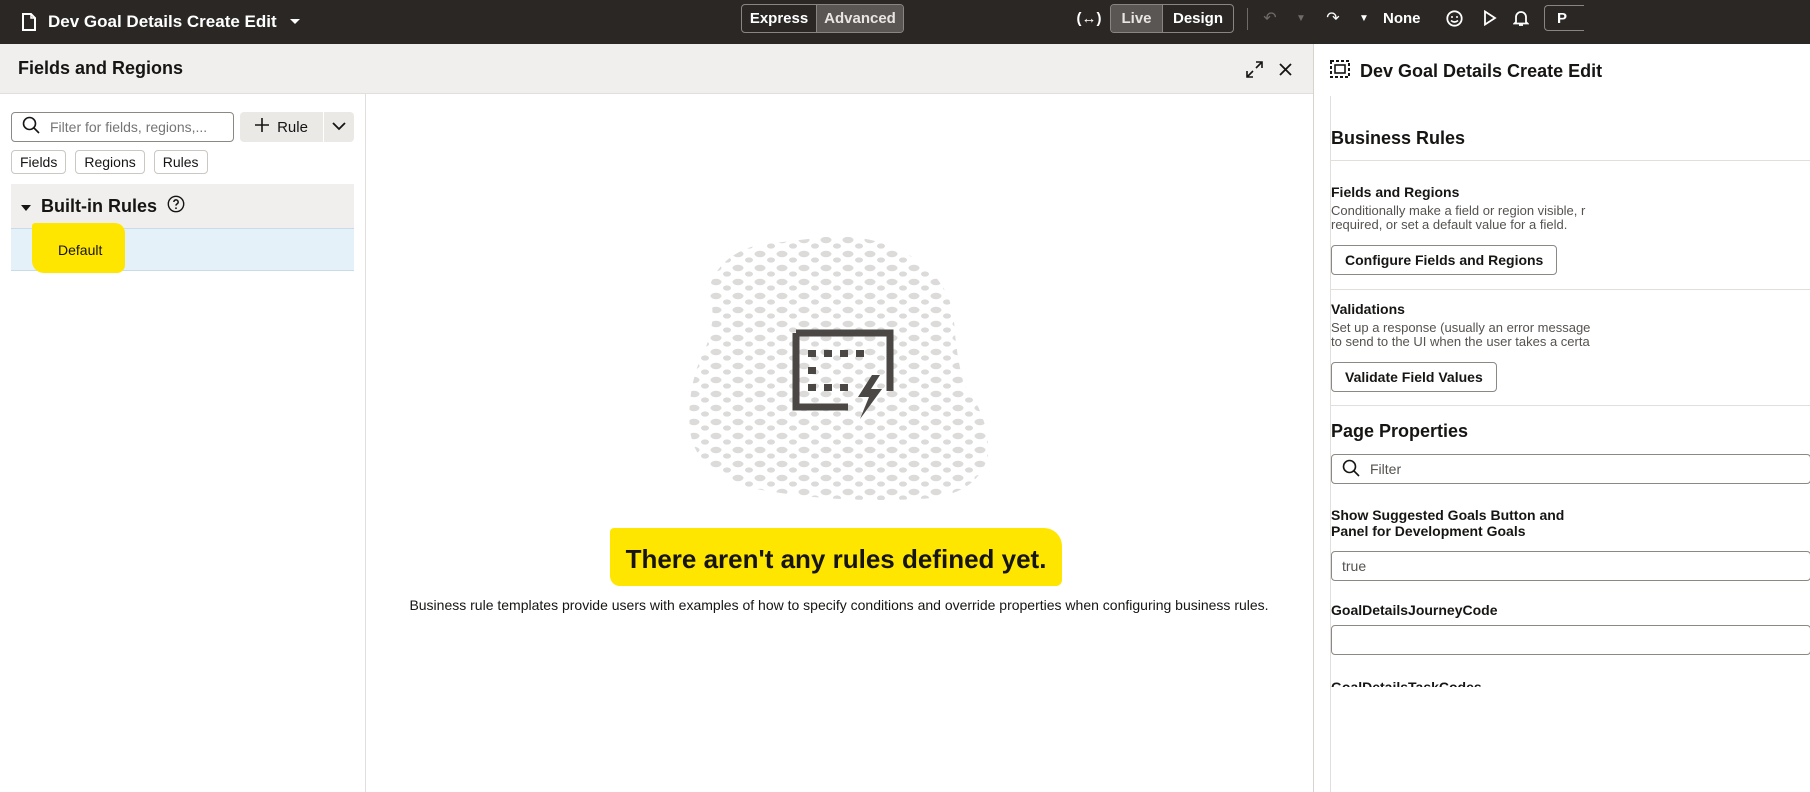 The image size is (1810, 792). What do you see at coordinates (1301, 18) in the screenshot?
I see `undo-menu-chevron-icon: ▼` at bounding box center [1301, 18].